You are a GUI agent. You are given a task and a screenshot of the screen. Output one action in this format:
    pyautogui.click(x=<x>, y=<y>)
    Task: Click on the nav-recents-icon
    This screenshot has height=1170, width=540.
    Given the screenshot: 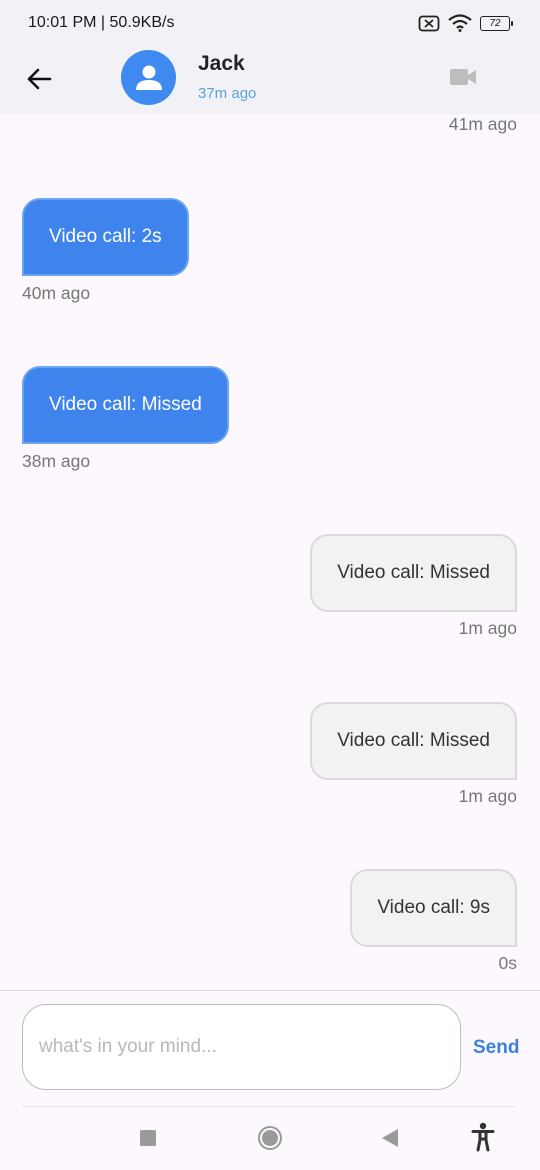 What is the action you would take?
    pyautogui.click(x=148, y=1138)
    